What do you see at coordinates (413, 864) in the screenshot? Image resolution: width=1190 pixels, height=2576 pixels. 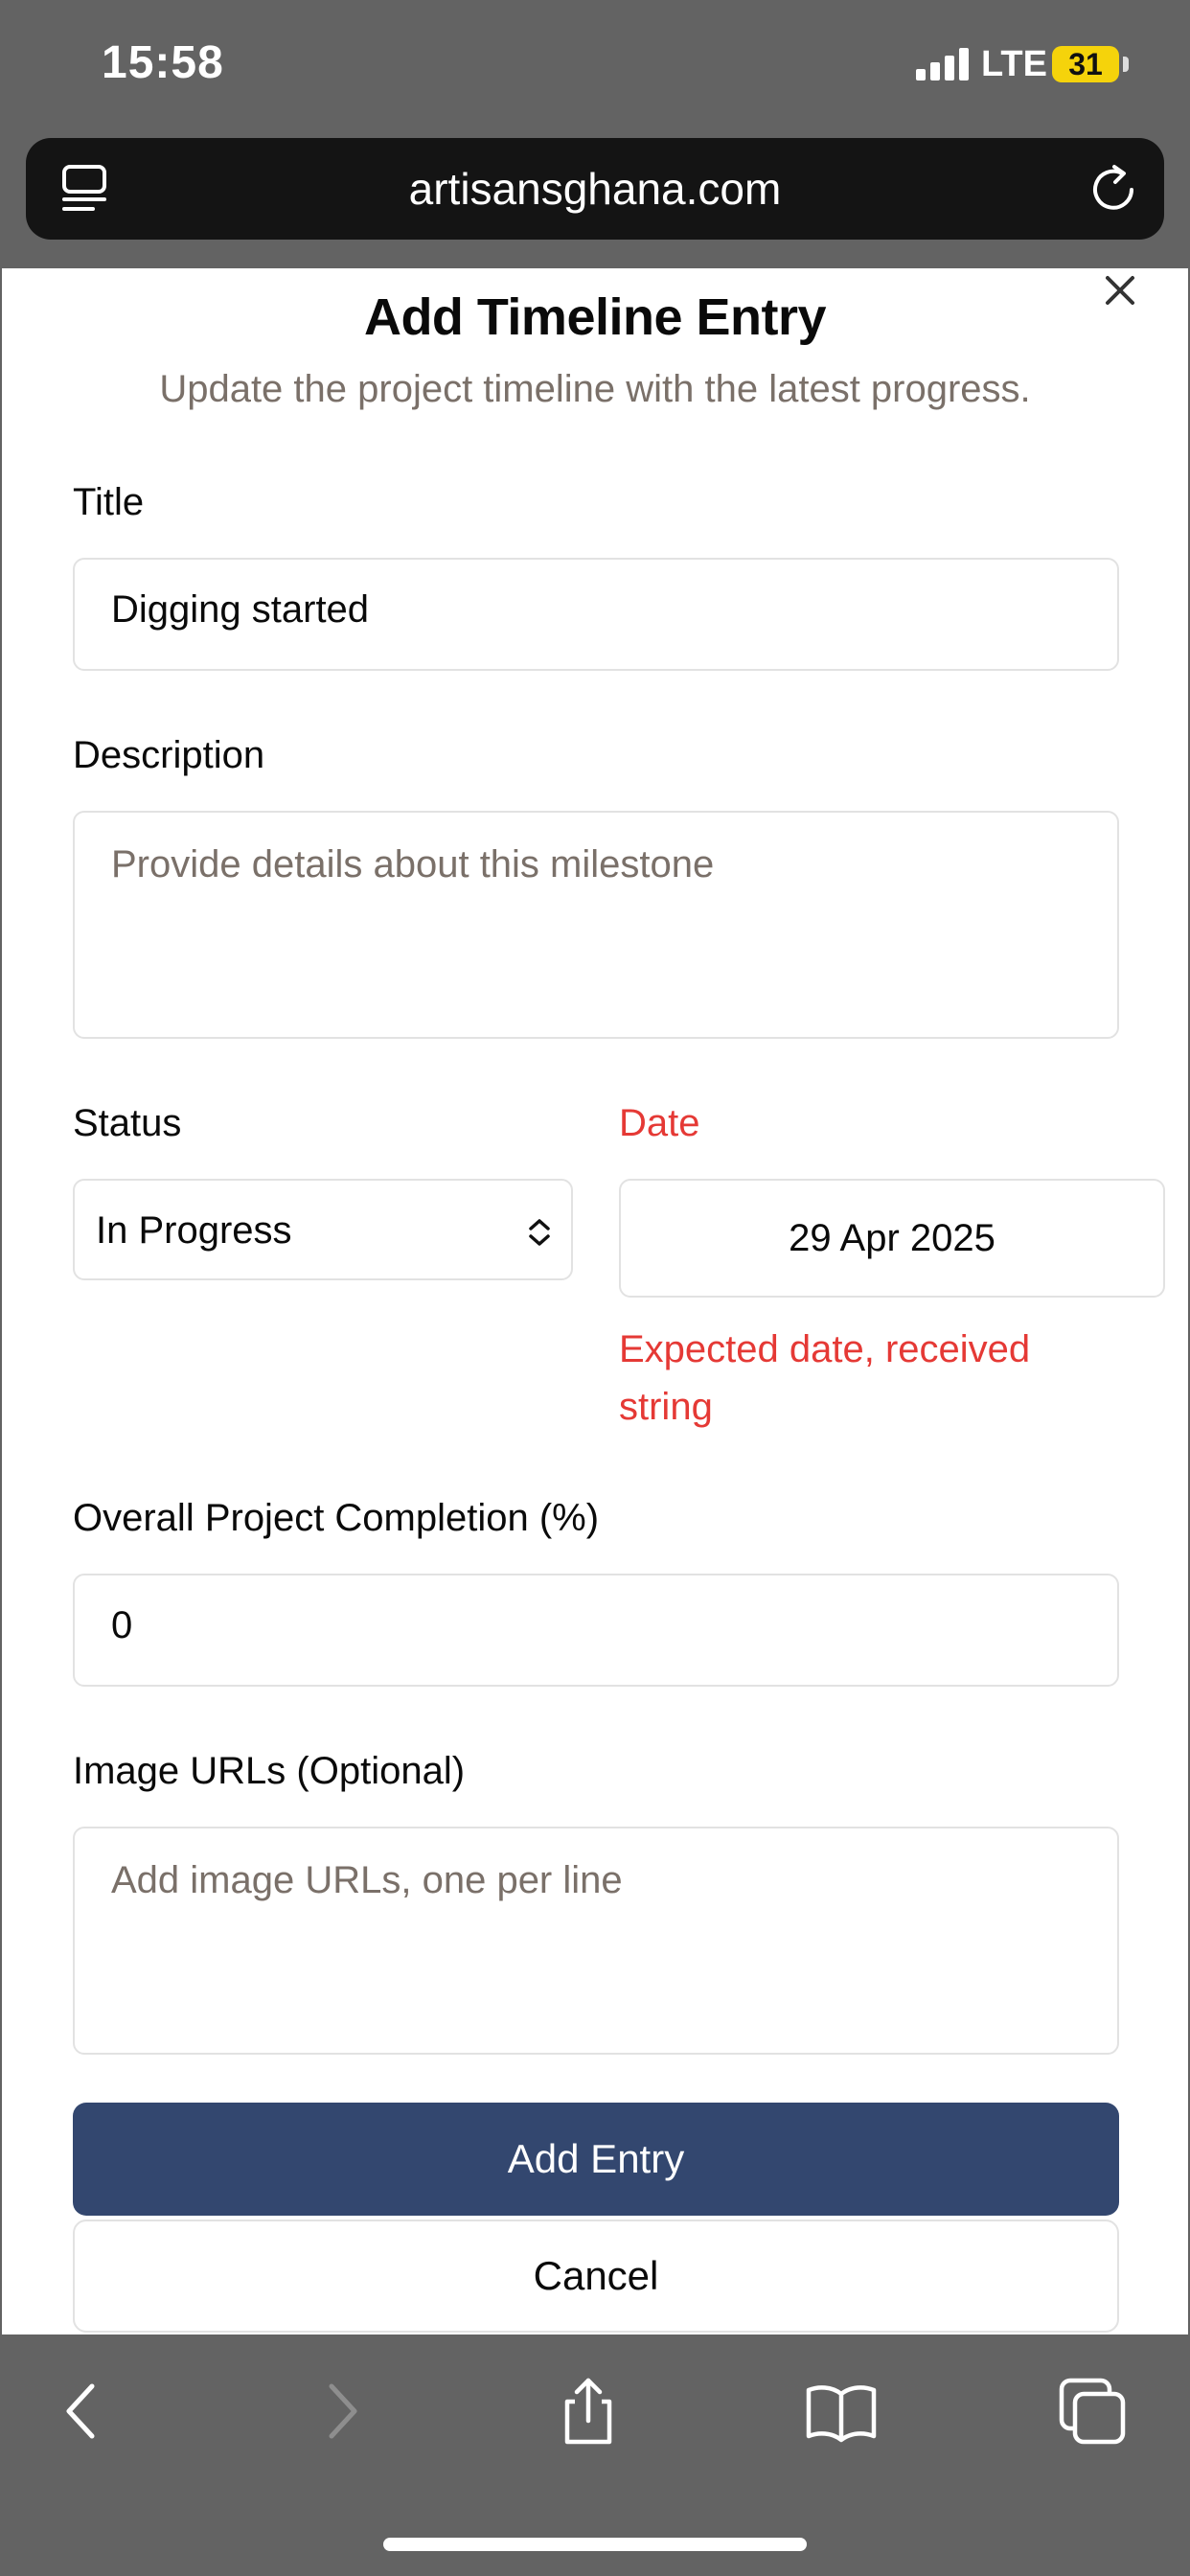 I see `description-placeholder: Provide details about this milestone` at bounding box center [413, 864].